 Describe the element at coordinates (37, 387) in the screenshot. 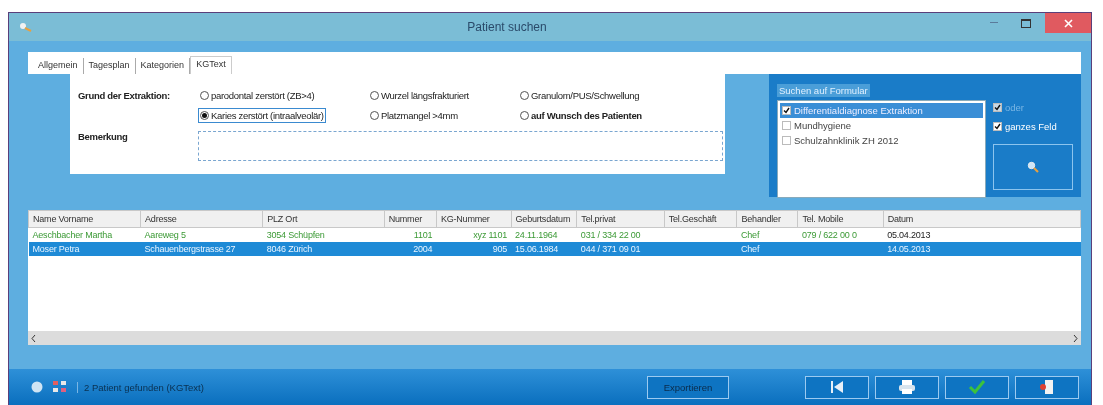

I see `globe-icon` at that location.